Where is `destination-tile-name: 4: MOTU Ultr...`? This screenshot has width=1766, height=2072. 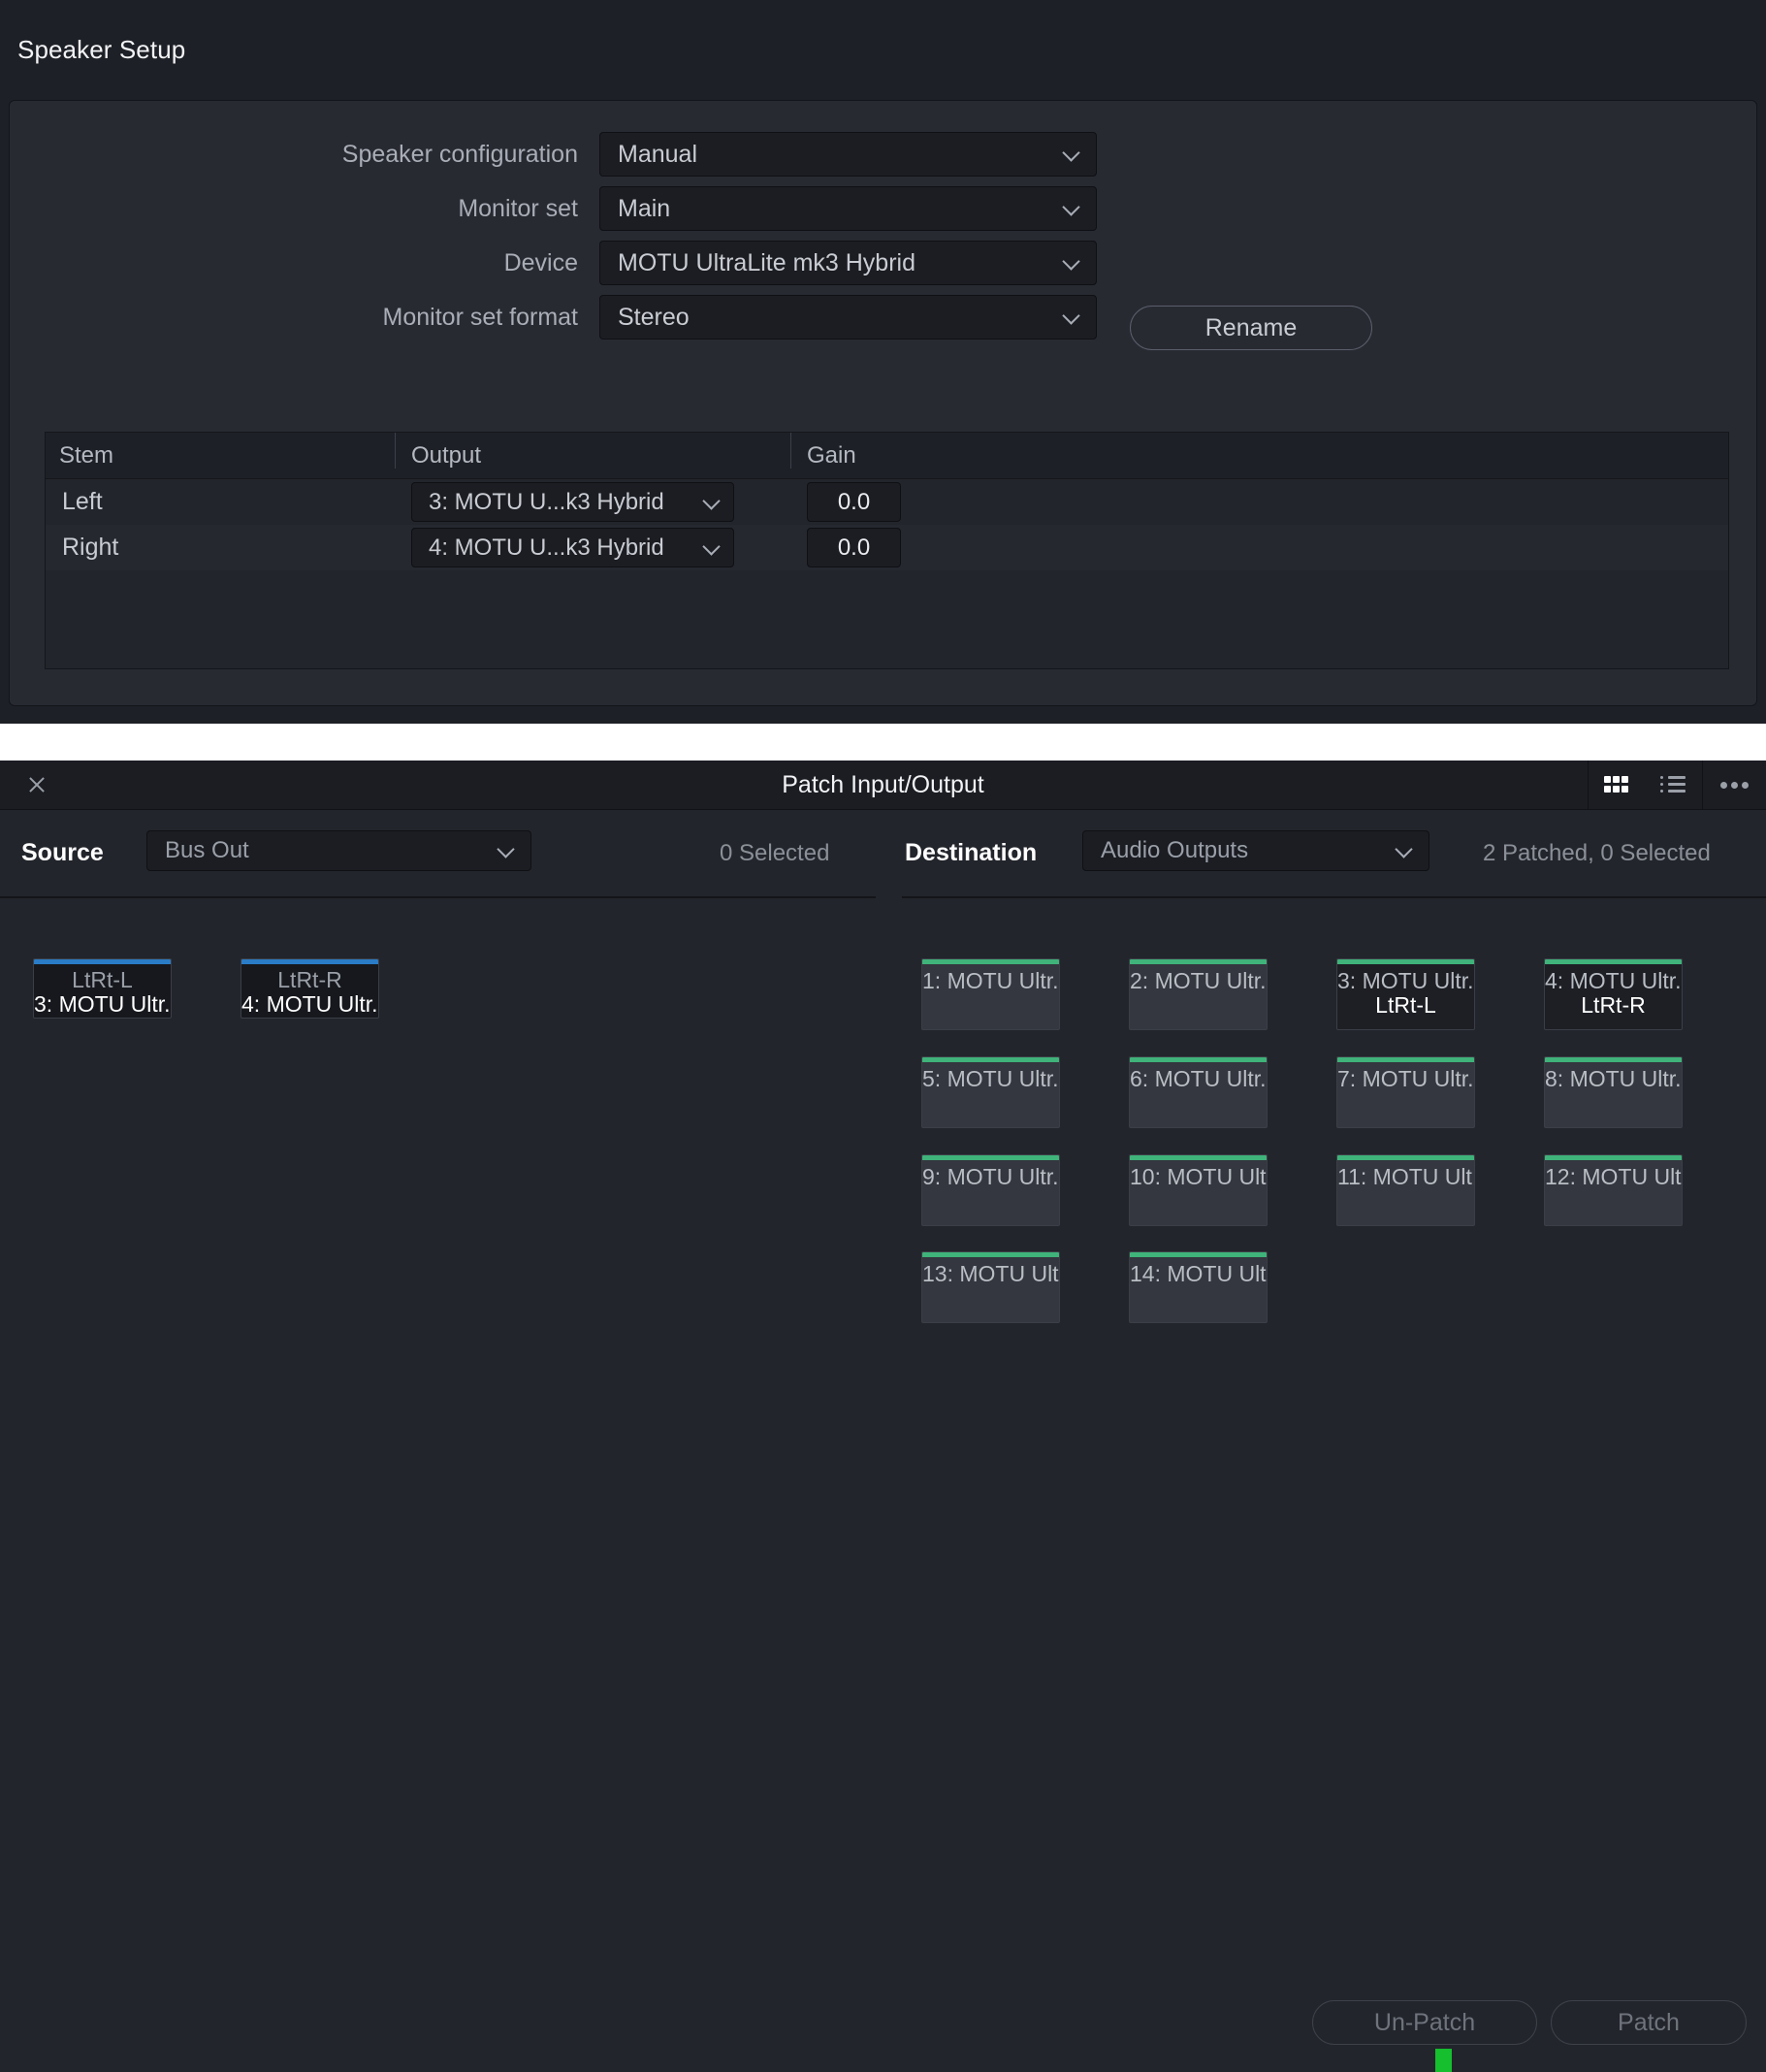 destination-tile-name: 4: MOTU Ultr... is located at coordinates (1613, 980).